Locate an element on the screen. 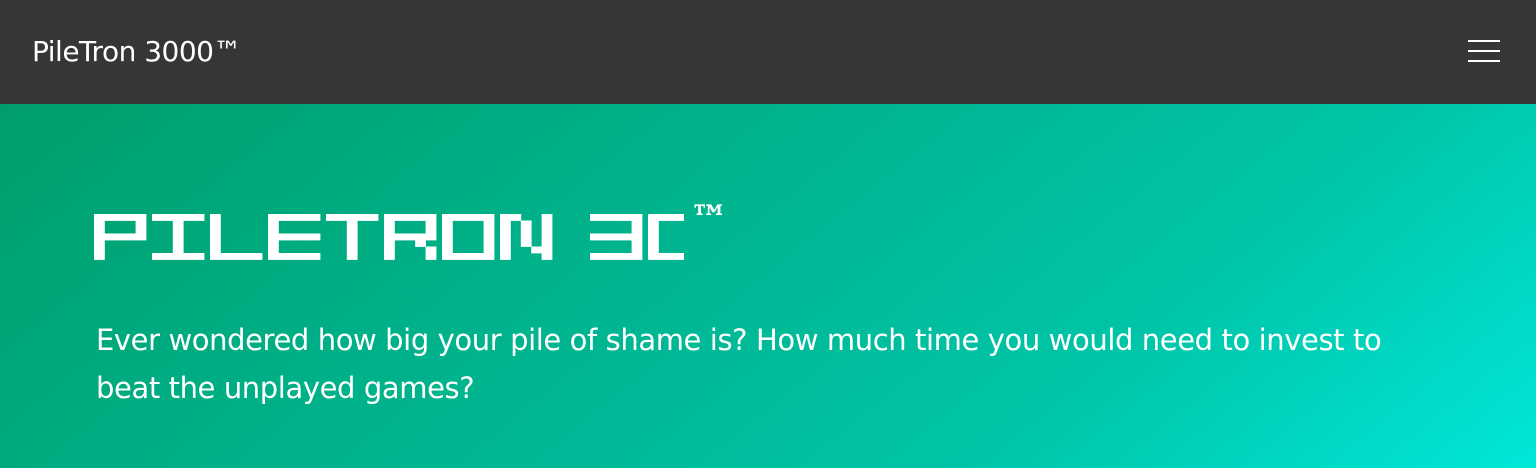  brand-logo-link: PileTron 3000™ is located at coordinates (136, 52).